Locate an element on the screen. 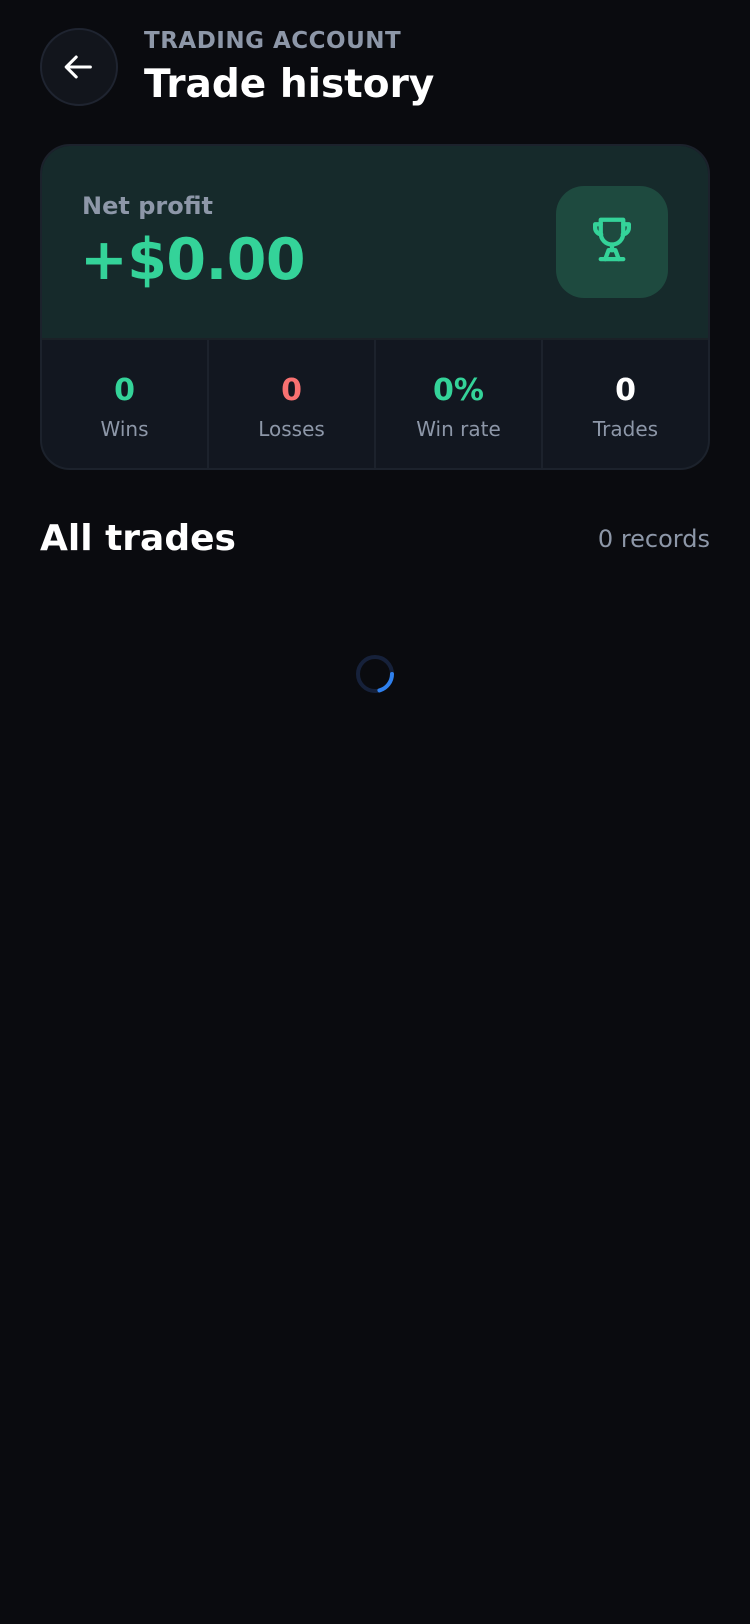 The height and width of the screenshot is (1624, 750). trophy-badge is located at coordinates (612, 242).